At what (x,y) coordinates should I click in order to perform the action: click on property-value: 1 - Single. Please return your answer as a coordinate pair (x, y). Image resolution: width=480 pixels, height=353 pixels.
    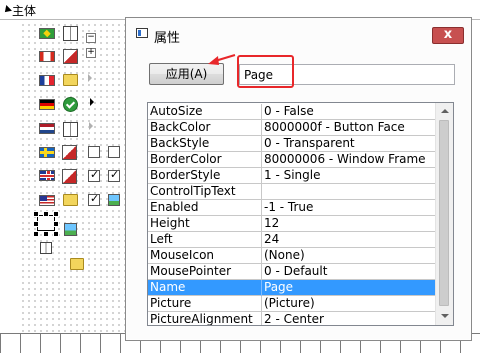
    Looking at the image, I should click on (349, 175).